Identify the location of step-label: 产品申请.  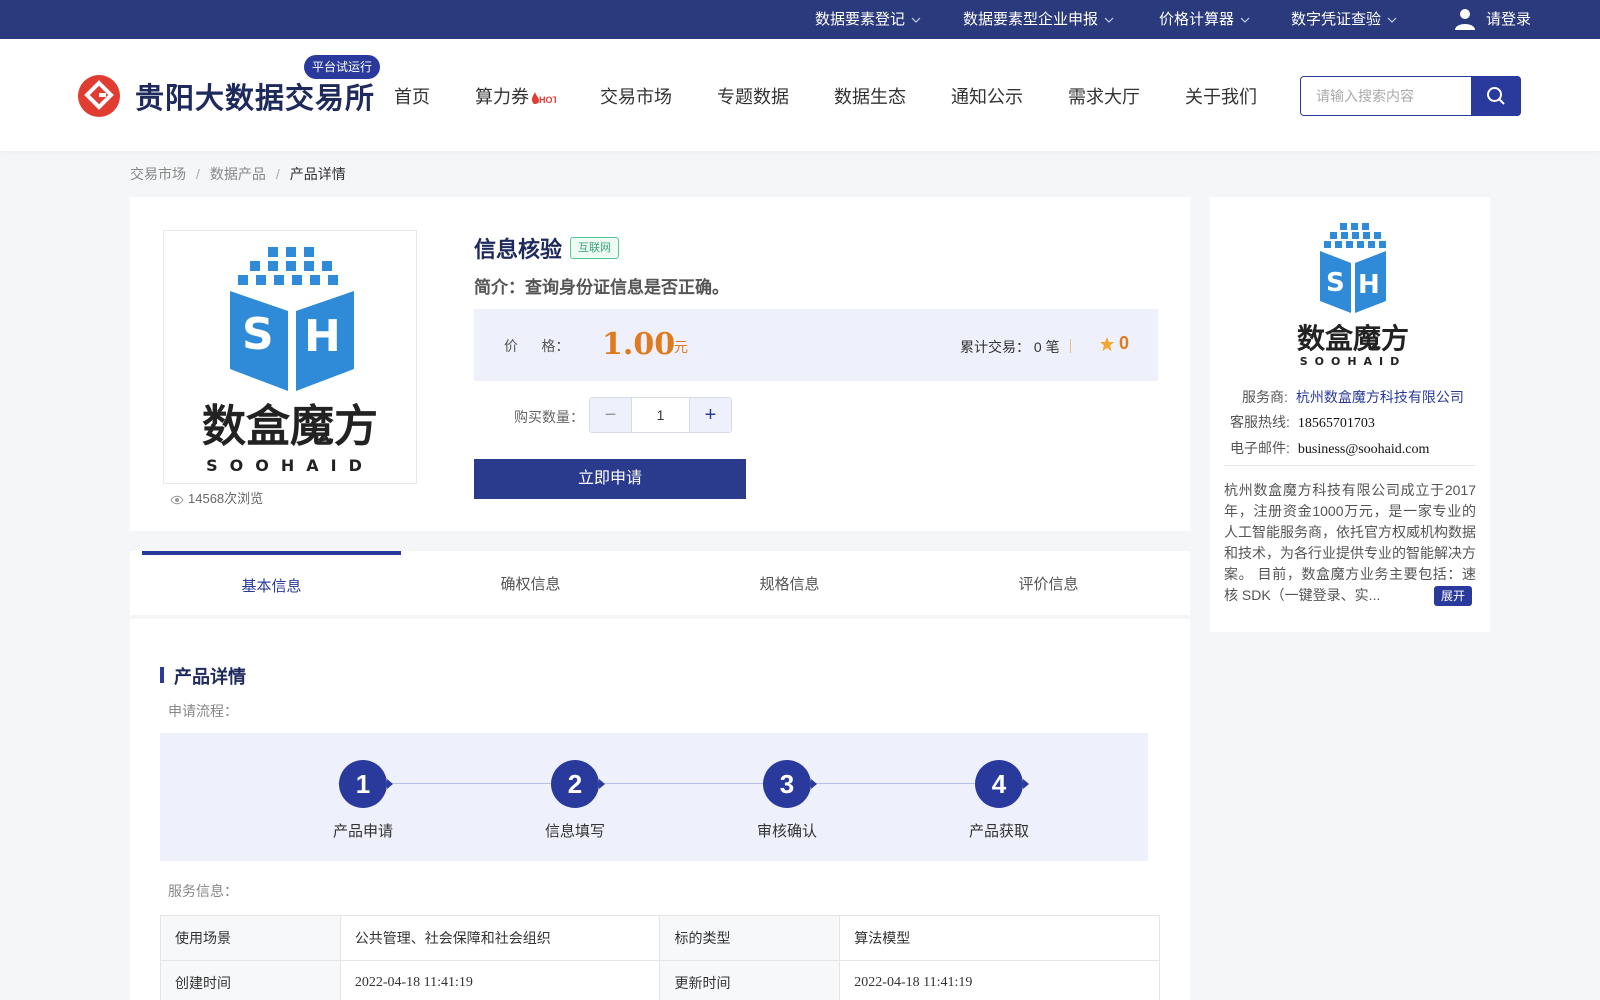
(362, 831).